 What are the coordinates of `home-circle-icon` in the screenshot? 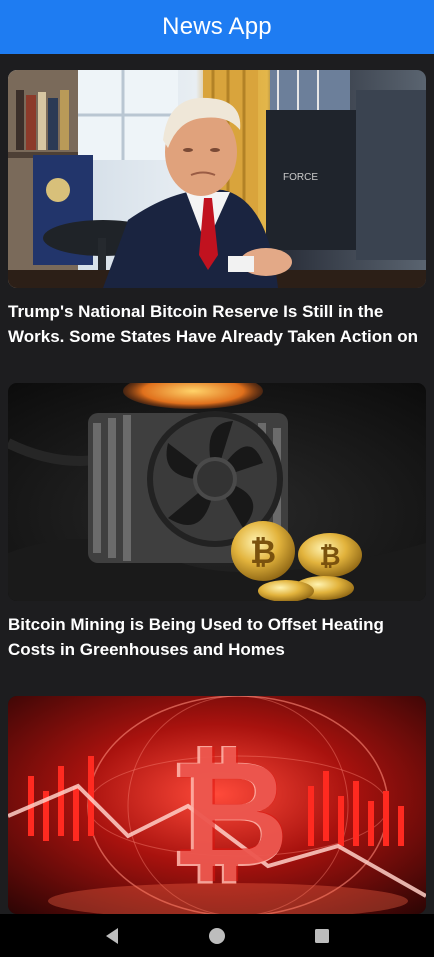 It's located at (216, 935).